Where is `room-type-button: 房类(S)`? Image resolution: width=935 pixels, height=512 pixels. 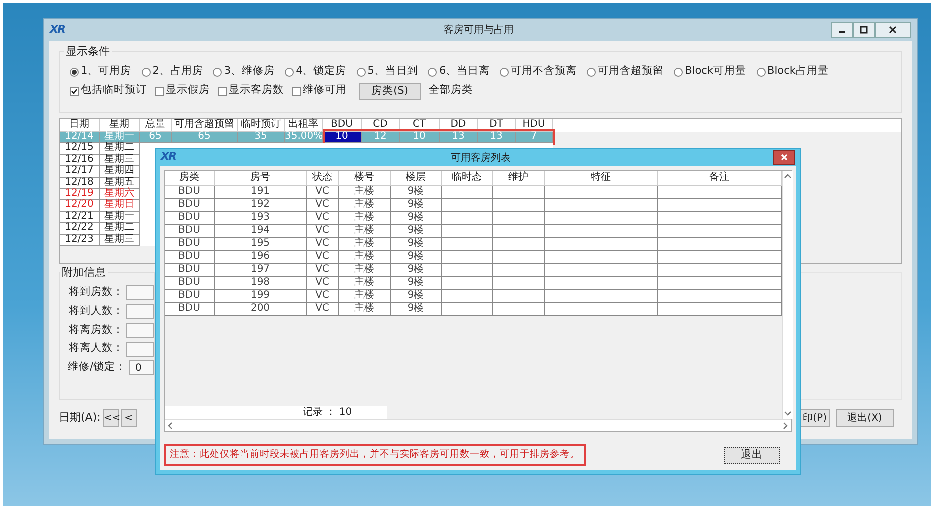 room-type-button: 房类(S) is located at coordinates (390, 91).